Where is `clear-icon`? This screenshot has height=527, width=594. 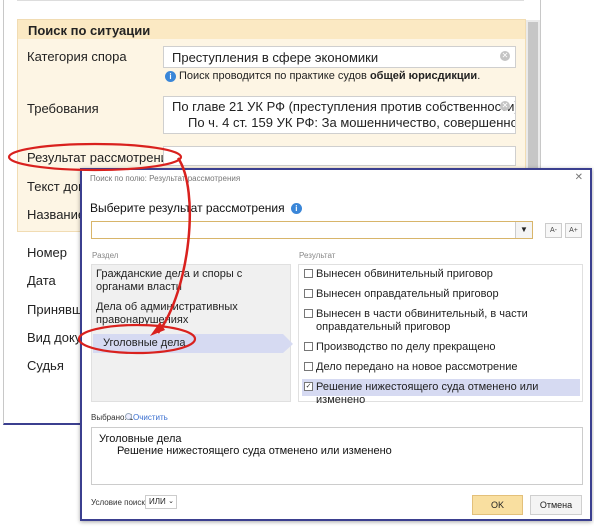
clear-icon is located at coordinates (128, 416).